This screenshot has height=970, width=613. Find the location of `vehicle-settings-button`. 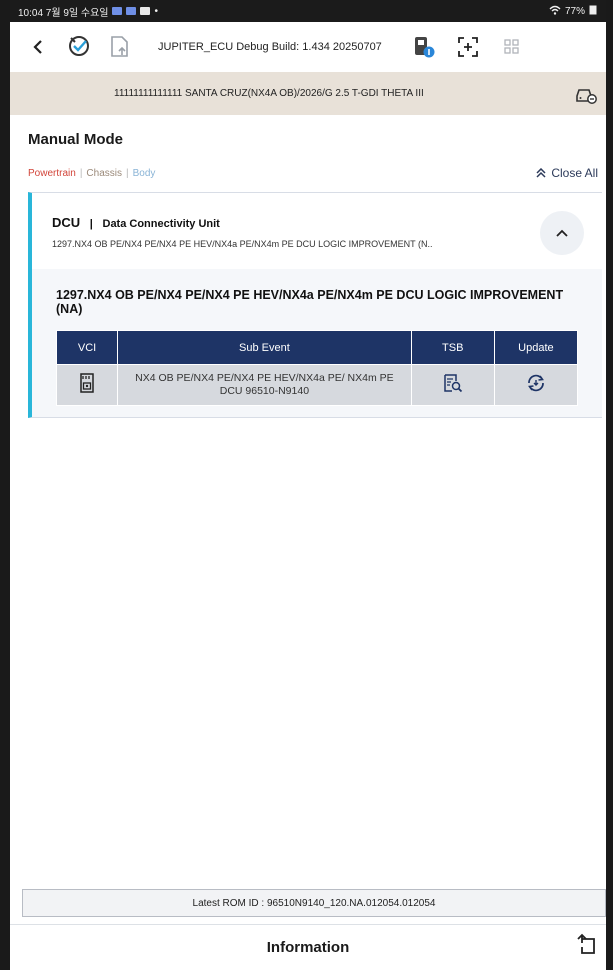

vehicle-settings-button is located at coordinates (586, 94).